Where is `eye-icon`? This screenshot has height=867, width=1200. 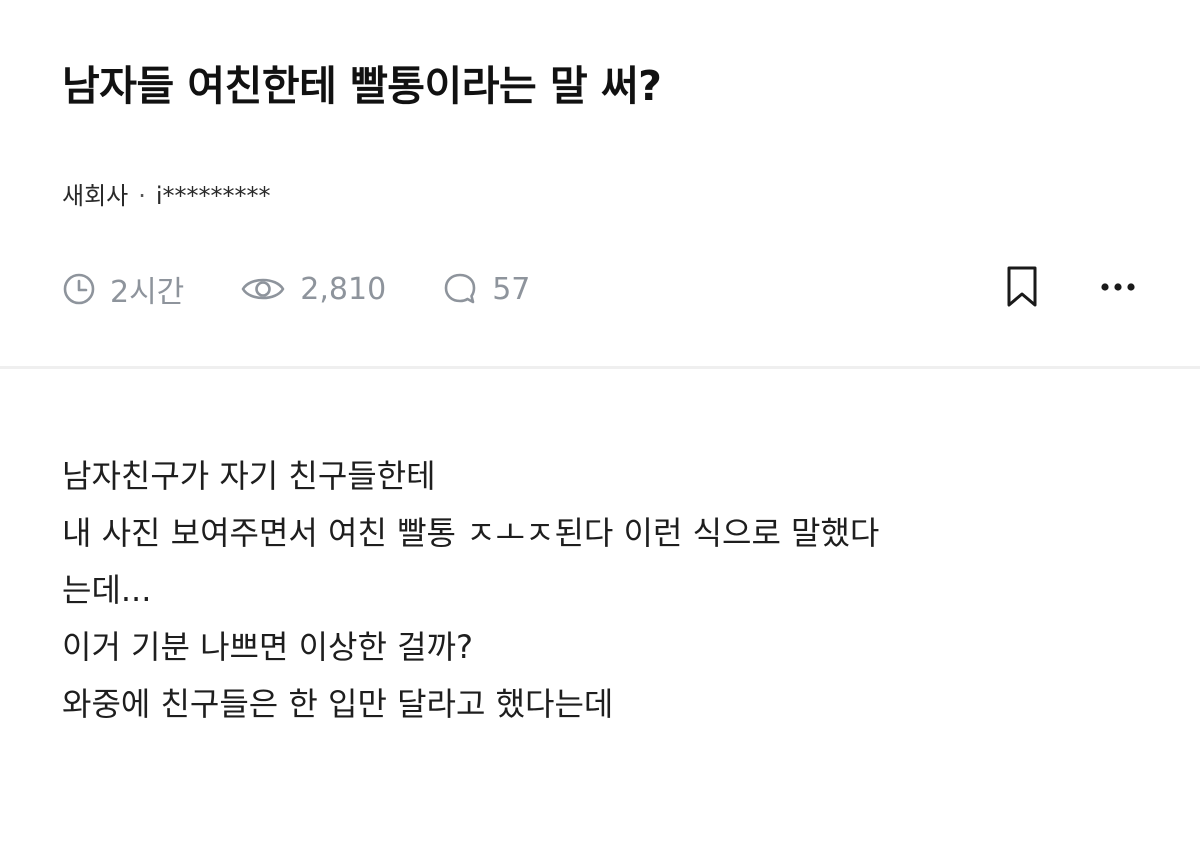
eye-icon is located at coordinates (263, 289).